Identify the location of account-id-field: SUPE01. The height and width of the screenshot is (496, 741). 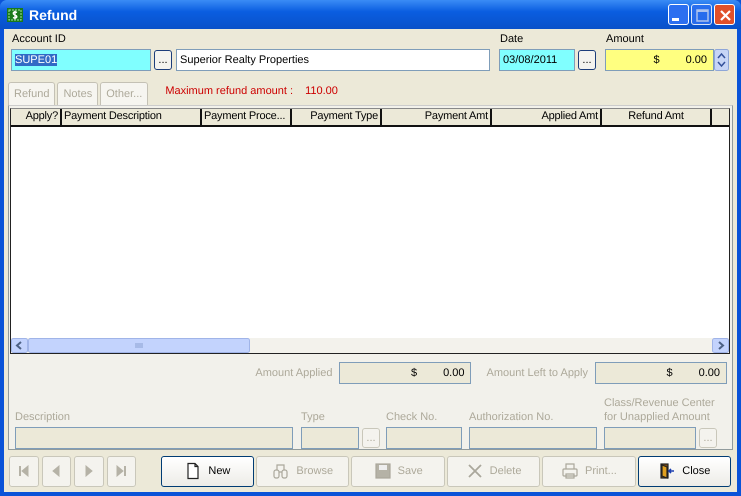
(81, 60).